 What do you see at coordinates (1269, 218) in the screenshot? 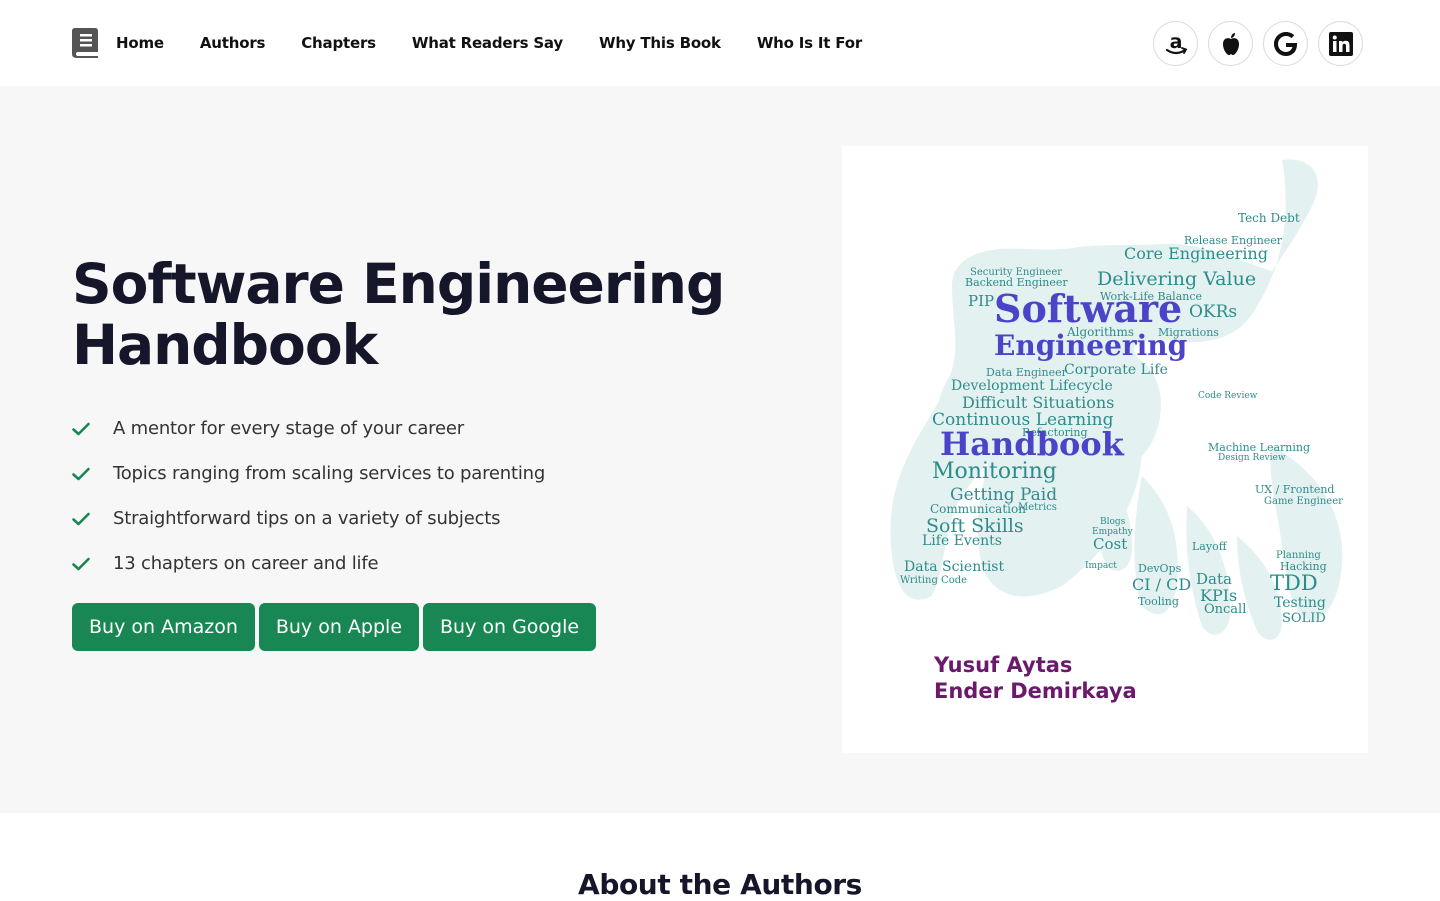
I see `cloud-word: Tech Debt` at bounding box center [1269, 218].